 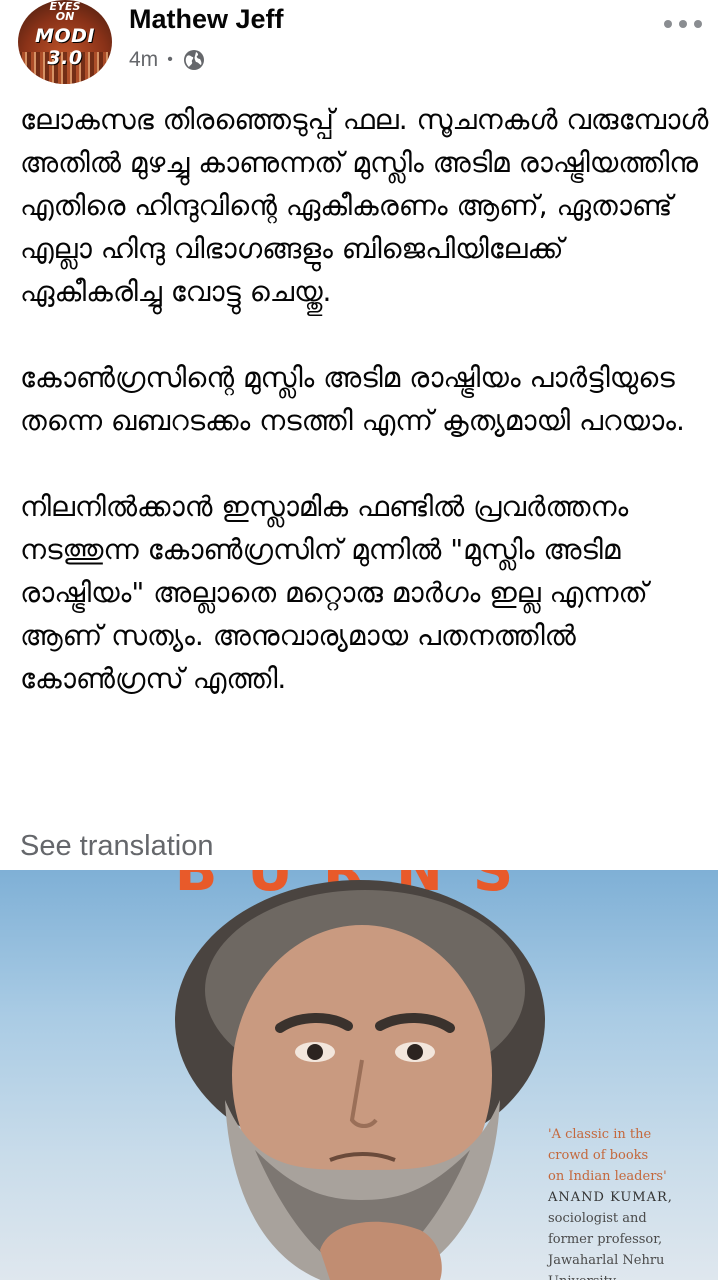 What do you see at coordinates (65, 47) in the screenshot?
I see `avatar-text-line: MODI 3.0` at bounding box center [65, 47].